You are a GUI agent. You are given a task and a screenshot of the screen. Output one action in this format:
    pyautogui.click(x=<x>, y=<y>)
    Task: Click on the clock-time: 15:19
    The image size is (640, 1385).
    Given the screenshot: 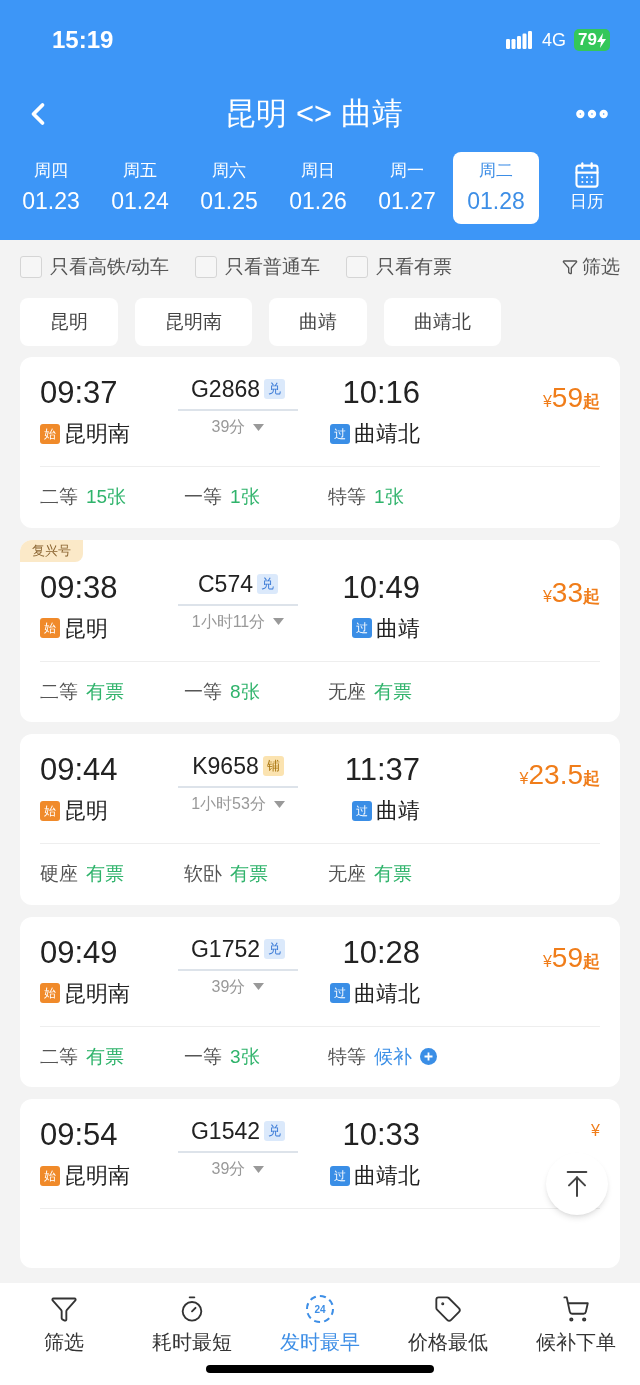 What is the action you would take?
    pyautogui.click(x=83, y=40)
    